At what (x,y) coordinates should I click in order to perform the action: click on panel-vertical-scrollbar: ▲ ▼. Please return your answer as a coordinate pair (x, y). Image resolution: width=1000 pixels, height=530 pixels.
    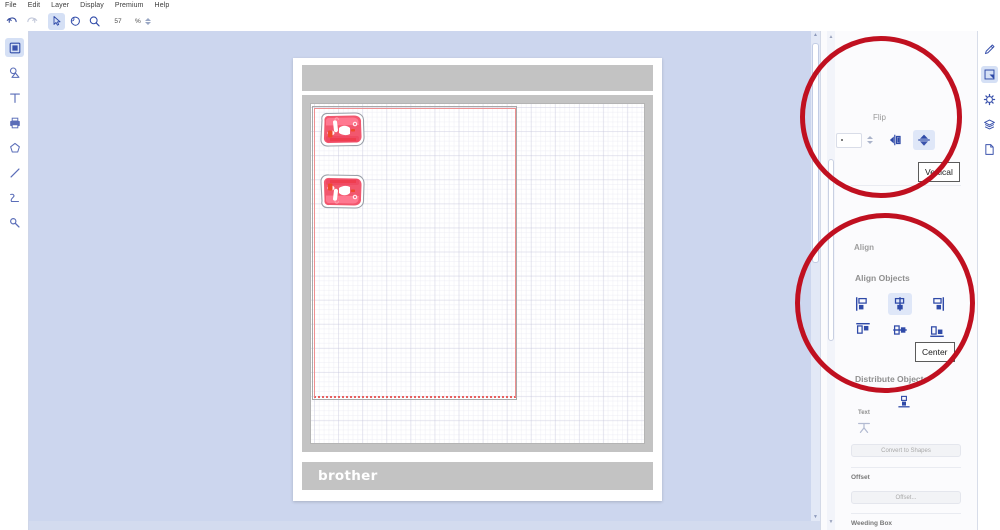
    Looking at the image, I should click on (831, 280).